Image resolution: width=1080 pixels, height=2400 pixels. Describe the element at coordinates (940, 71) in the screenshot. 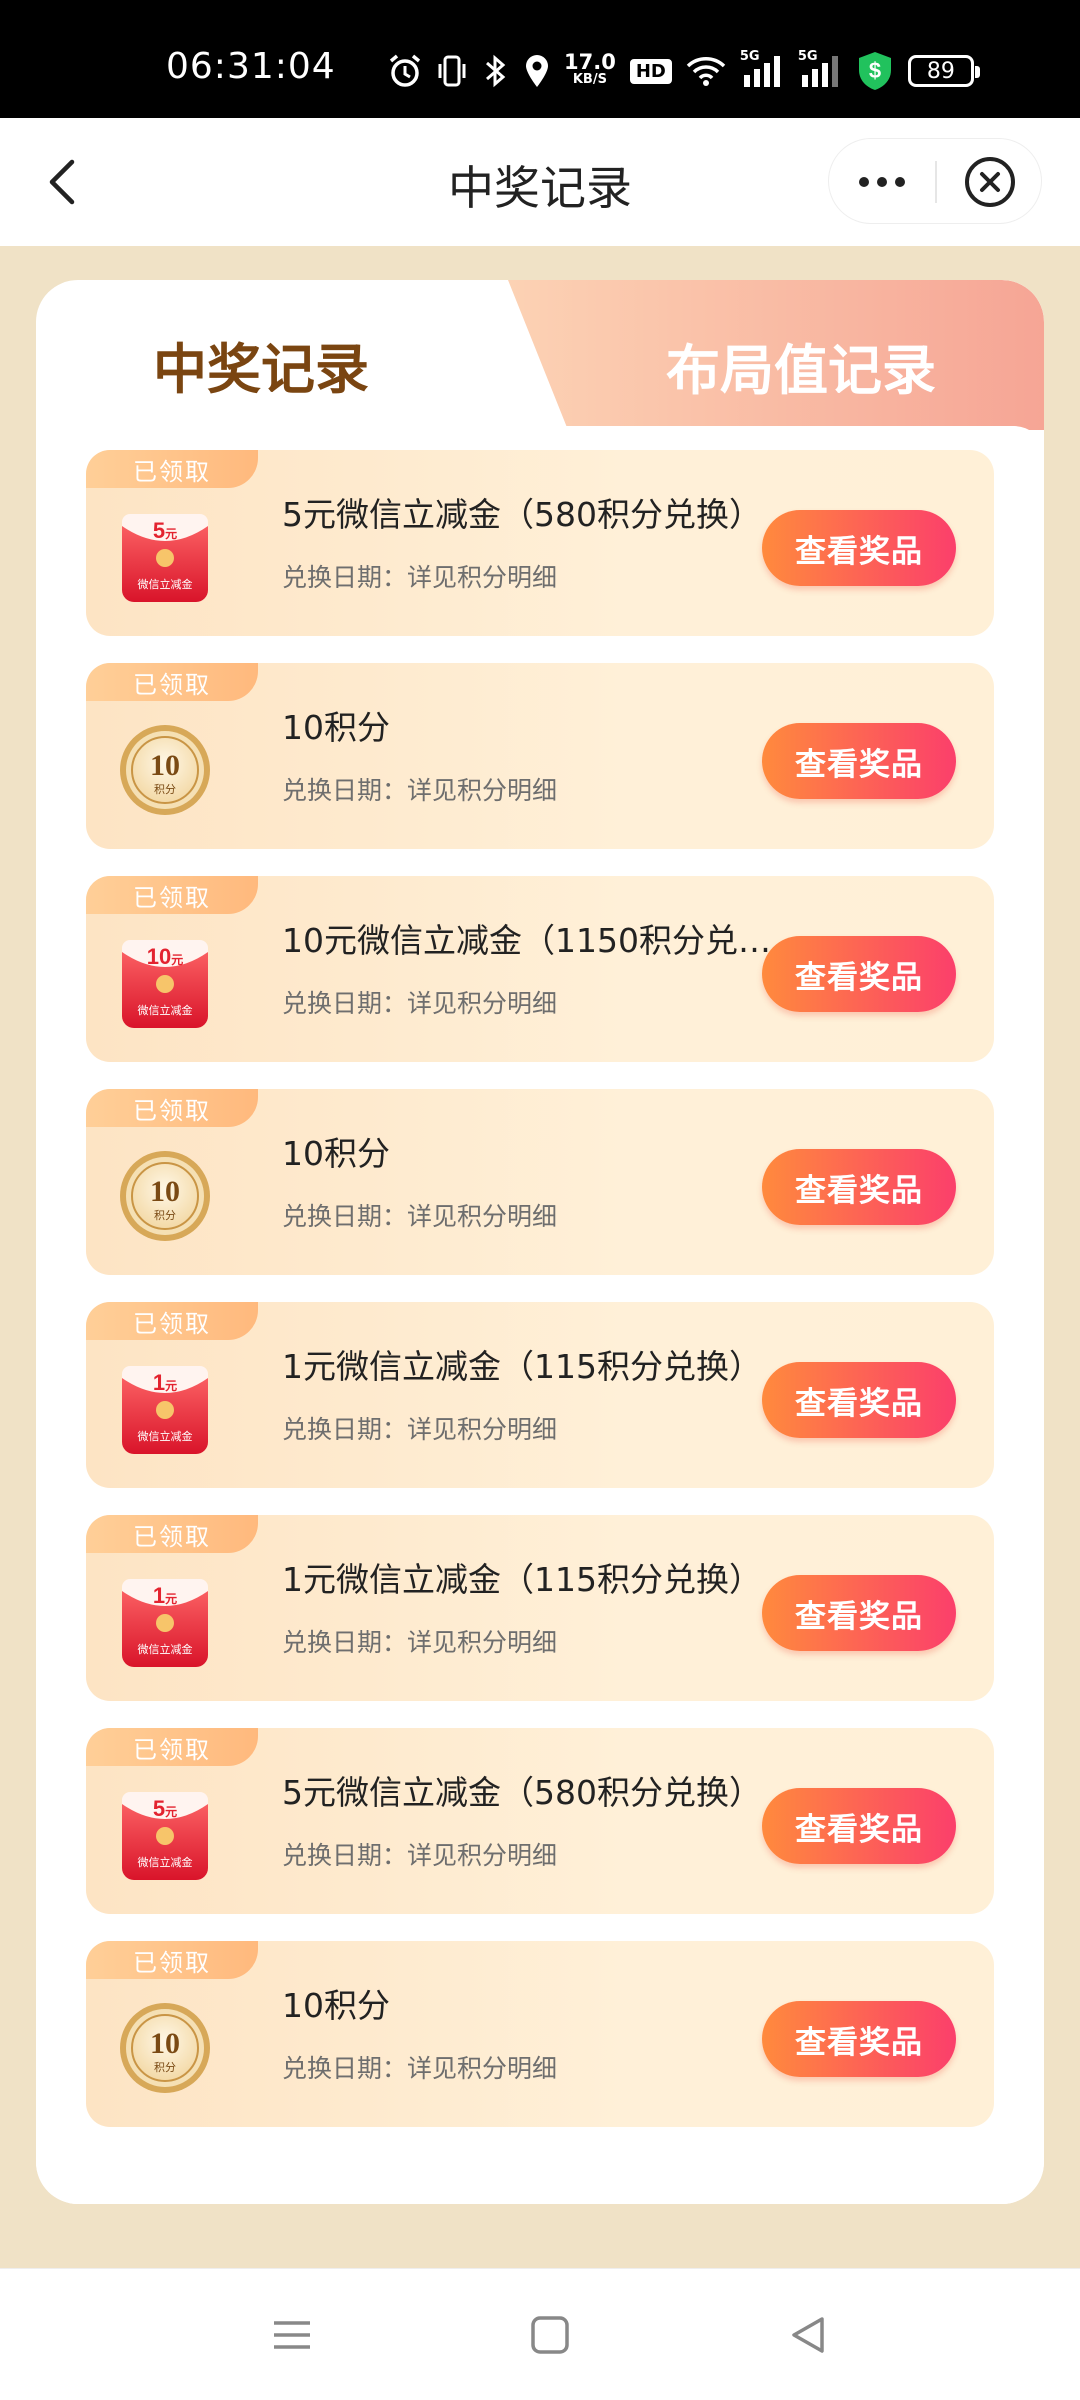

I see `battery-level: 89` at that location.